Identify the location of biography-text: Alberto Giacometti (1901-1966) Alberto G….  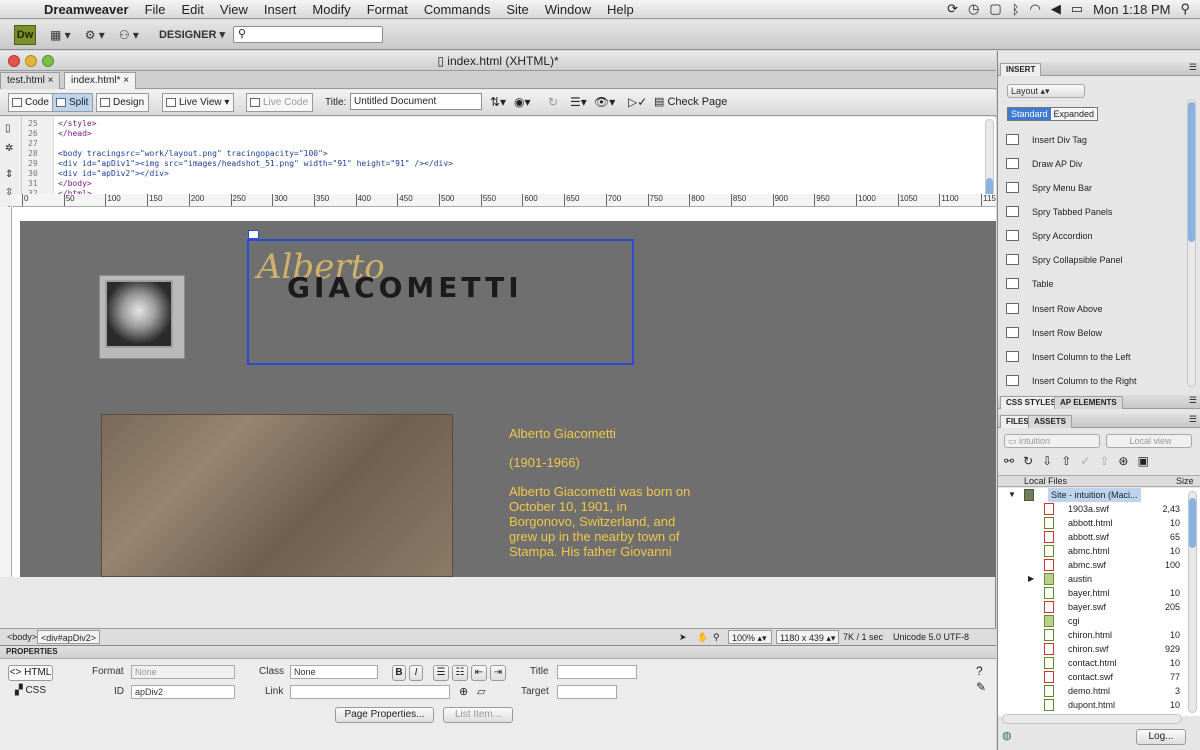
(601, 499).